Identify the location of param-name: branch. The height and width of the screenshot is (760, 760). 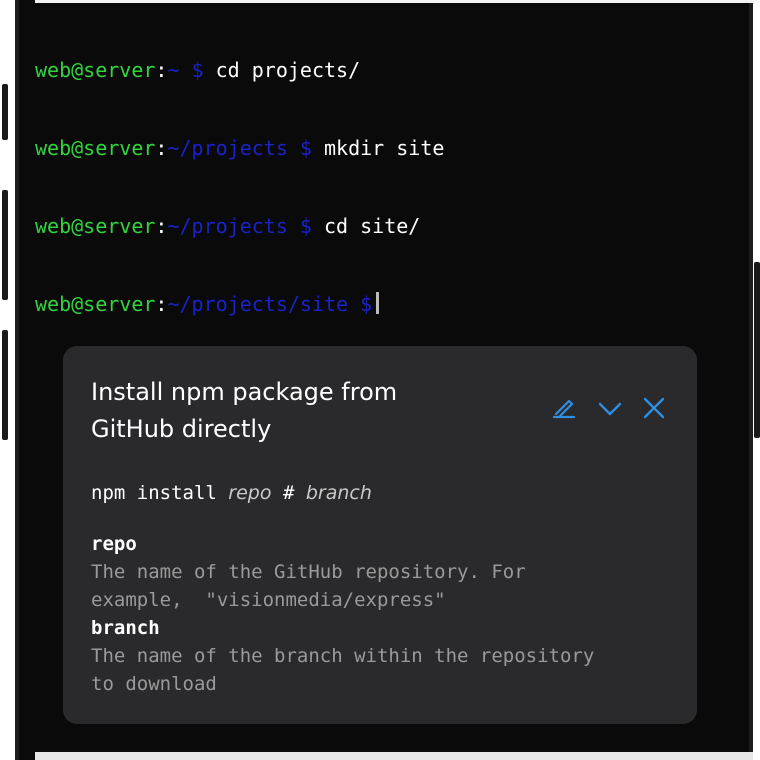
(125, 628).